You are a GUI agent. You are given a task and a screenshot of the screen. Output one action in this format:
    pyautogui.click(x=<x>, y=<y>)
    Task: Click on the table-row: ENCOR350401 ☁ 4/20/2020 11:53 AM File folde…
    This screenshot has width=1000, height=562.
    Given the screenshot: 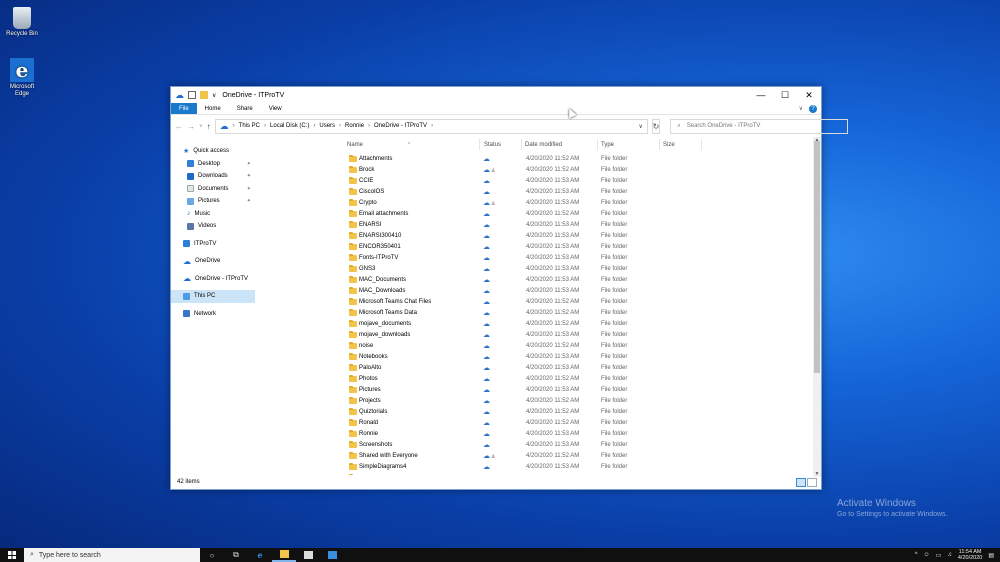 What is the action you would take?
    pyautogui.click(x=533, y=247)
    